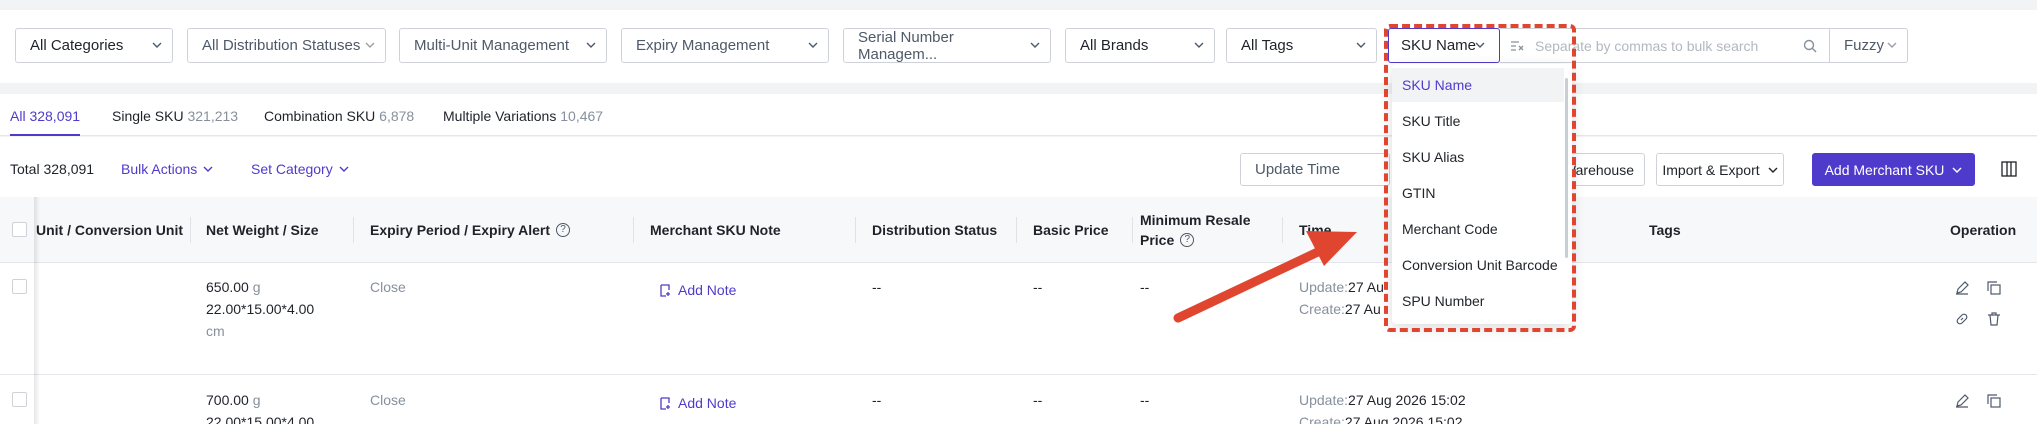 The height and width of the screenshot is (424, 2037). I want to click on match-mode-select: Fuzzy, so click(1869, 45).